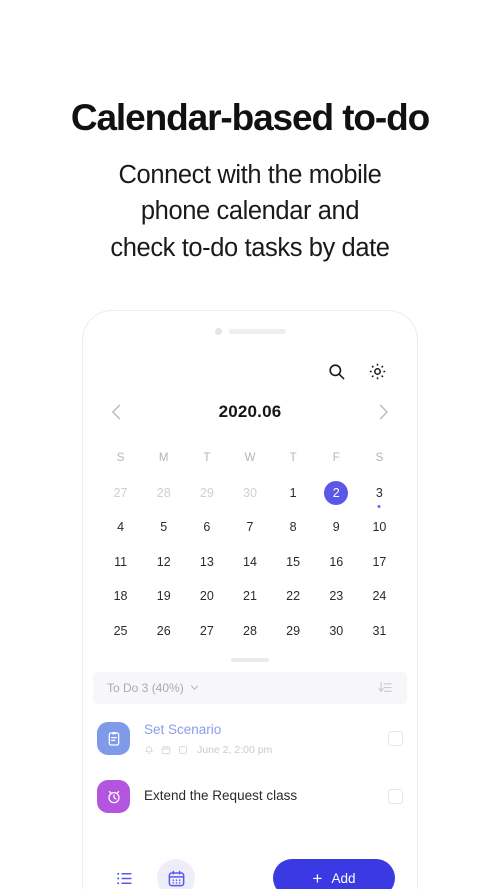  I want to click on calendar-day-cell: 12, so click(163, 562).